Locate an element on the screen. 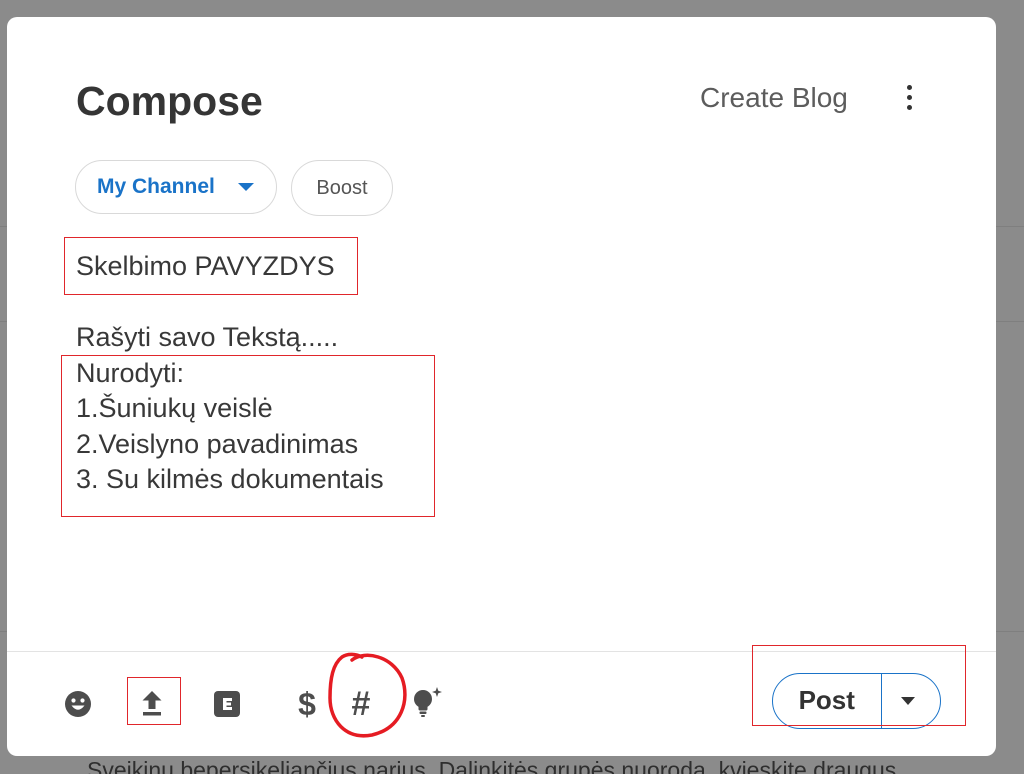  upload-icon is located at coordinates (152, 703).